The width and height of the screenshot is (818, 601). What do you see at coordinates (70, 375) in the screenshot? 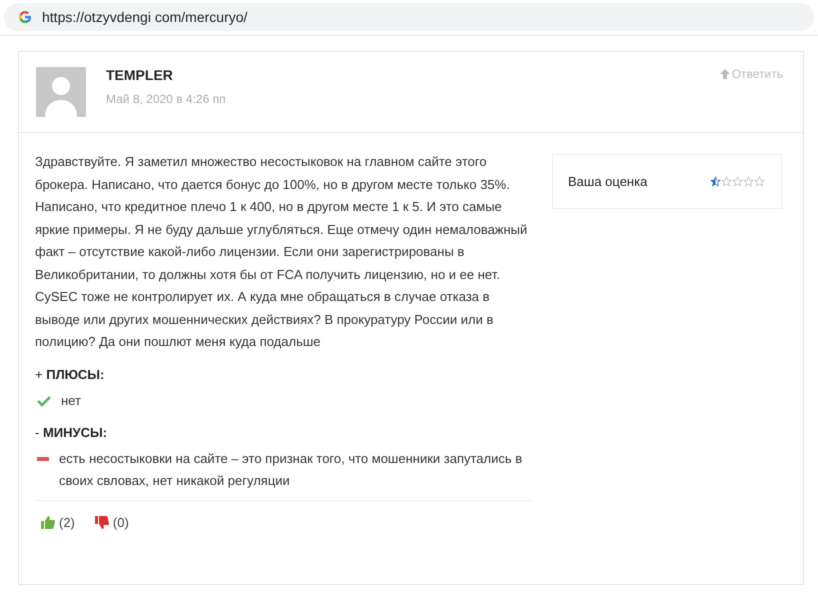
I see `section-heading: + ПЛЮСЫ:` at bounding box center [70, 375].